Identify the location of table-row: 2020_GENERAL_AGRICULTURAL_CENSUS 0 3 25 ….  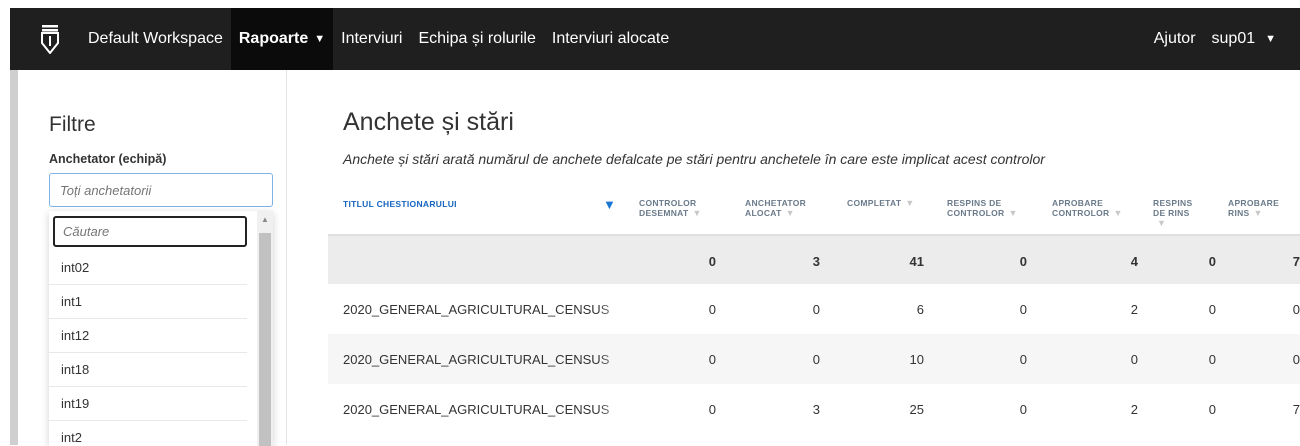
(814, 409).